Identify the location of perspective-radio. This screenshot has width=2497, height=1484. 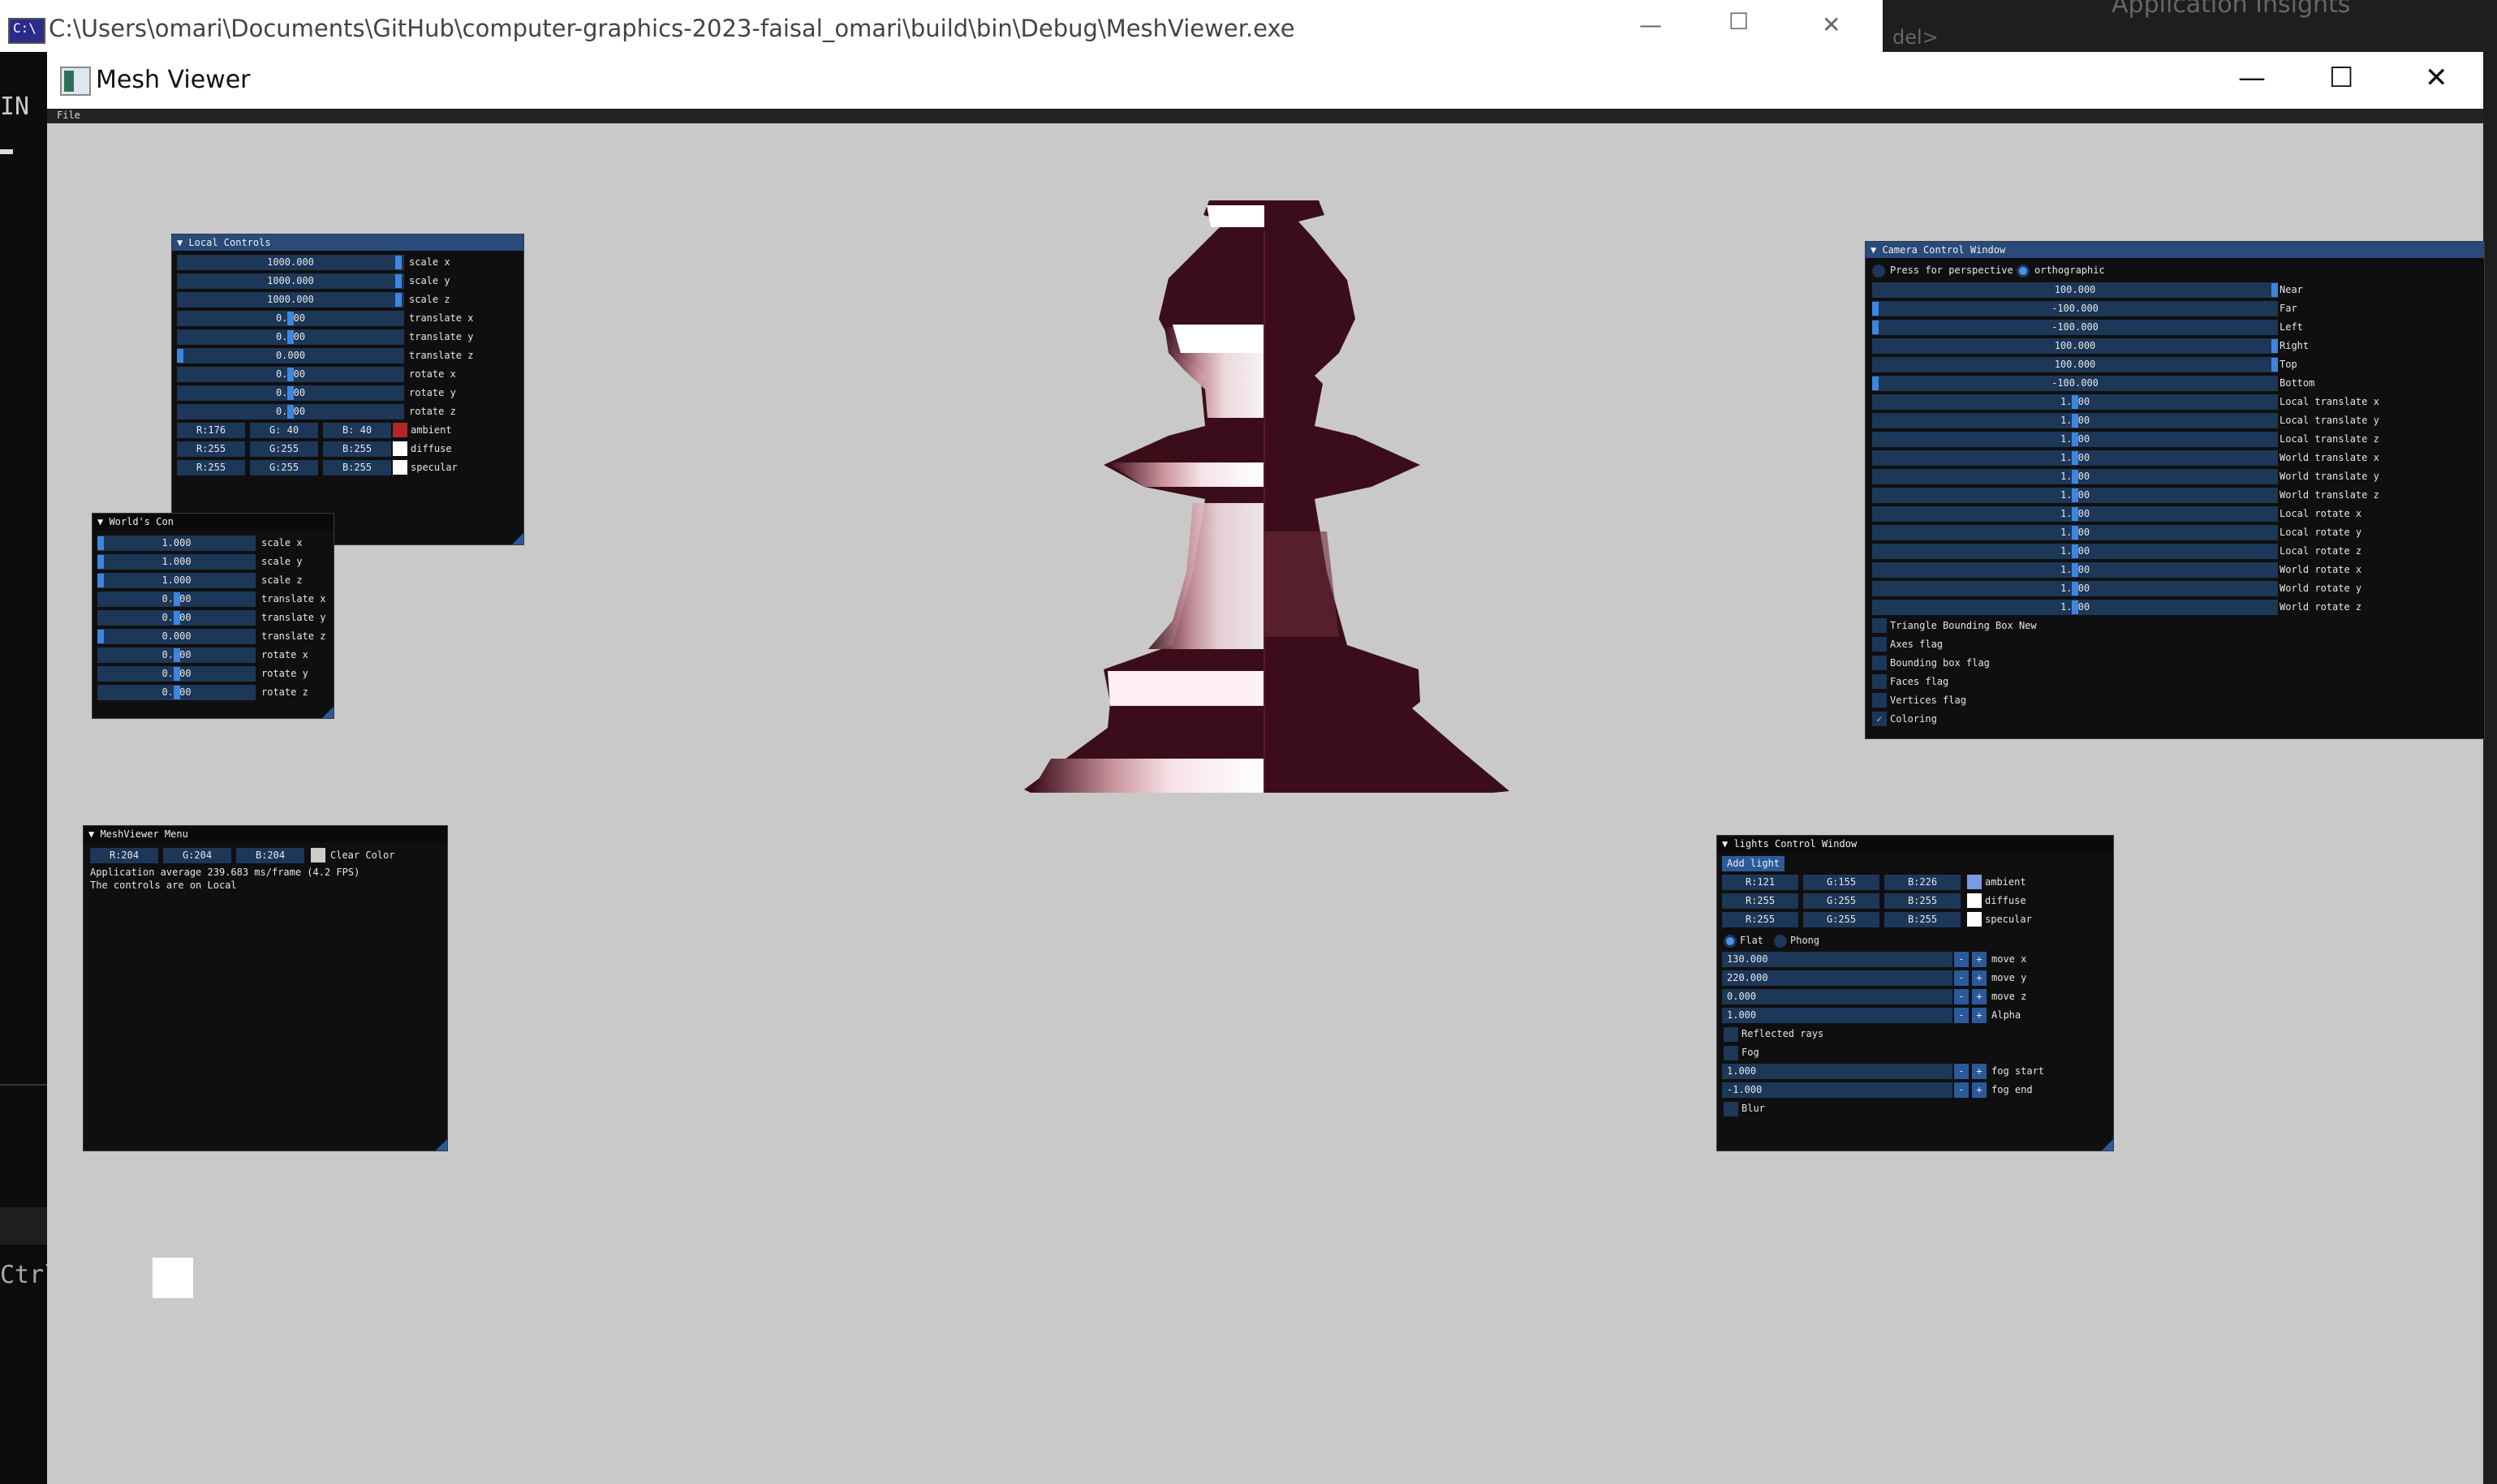
(1879, 271).